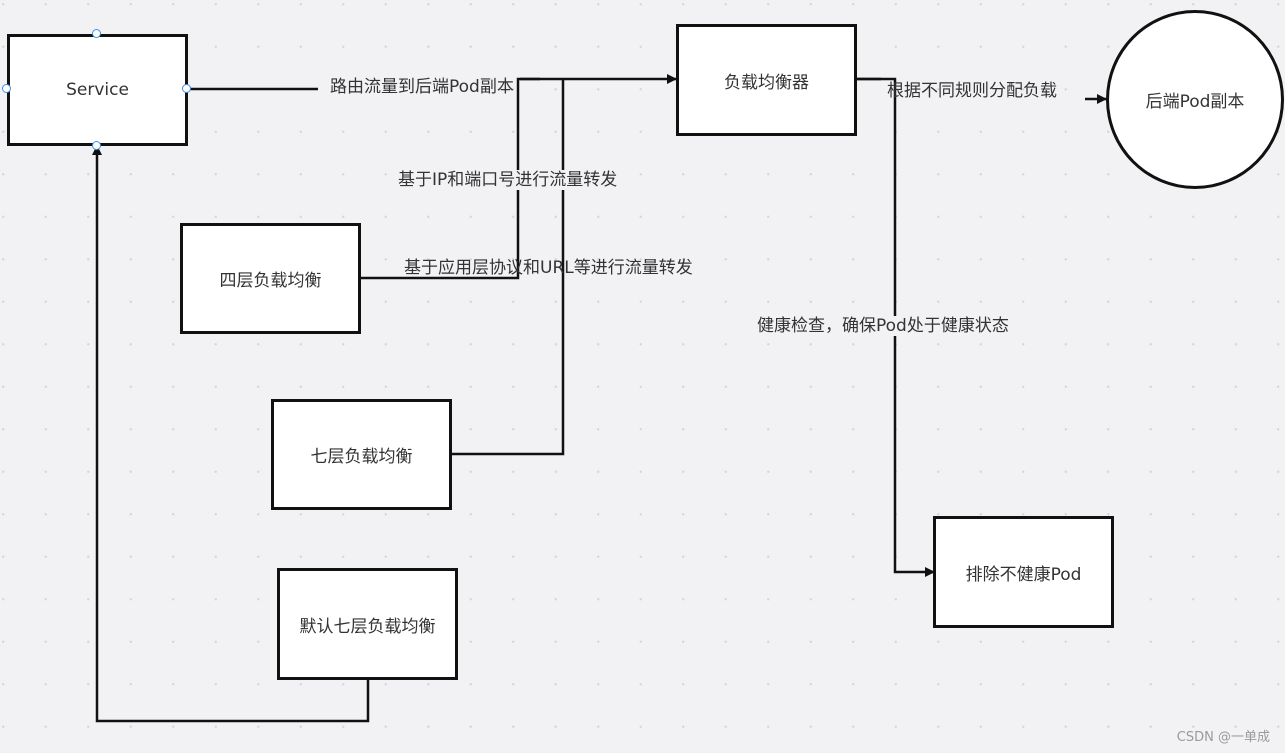 This screenshot has height=753, width=1285. What do you see at coordinates (1223, 737) in the screenshot?
I see `watermark: CSDN @一单成` at bounding box center [1223, 737].